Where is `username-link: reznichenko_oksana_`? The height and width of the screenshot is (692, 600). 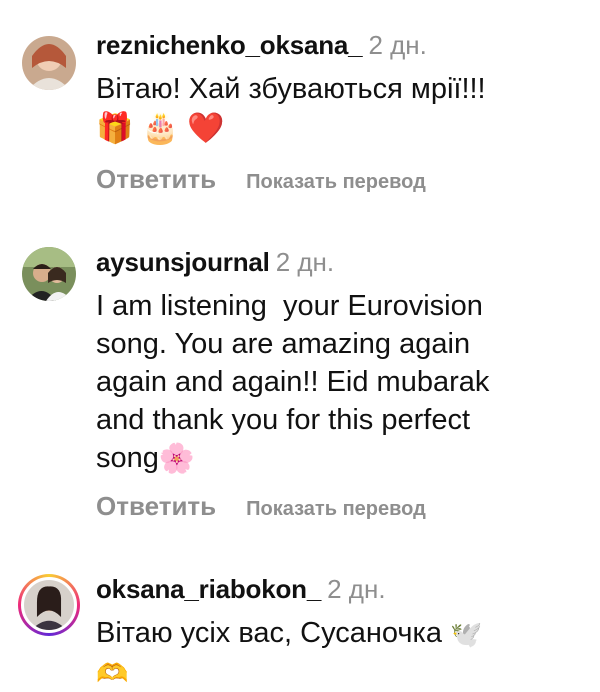
username-link: reznichenko_oksana_ is located at coordinates (229, 45).